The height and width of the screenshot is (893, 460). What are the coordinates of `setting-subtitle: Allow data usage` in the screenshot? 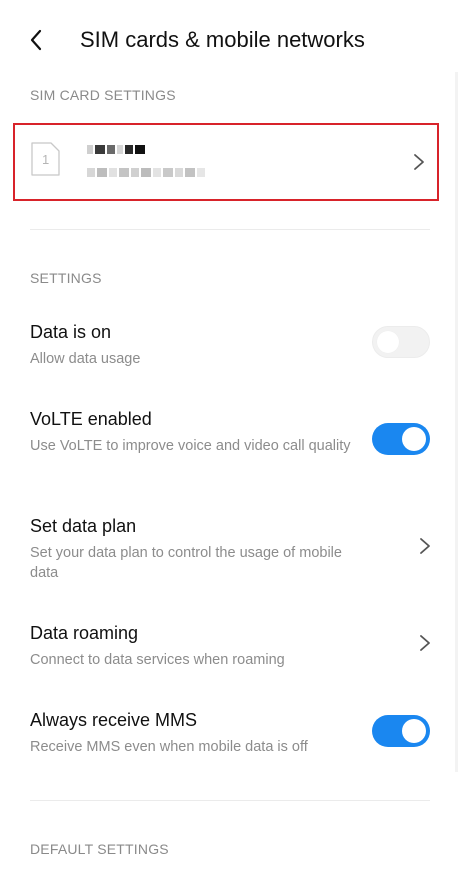 It's located at (85, 359).